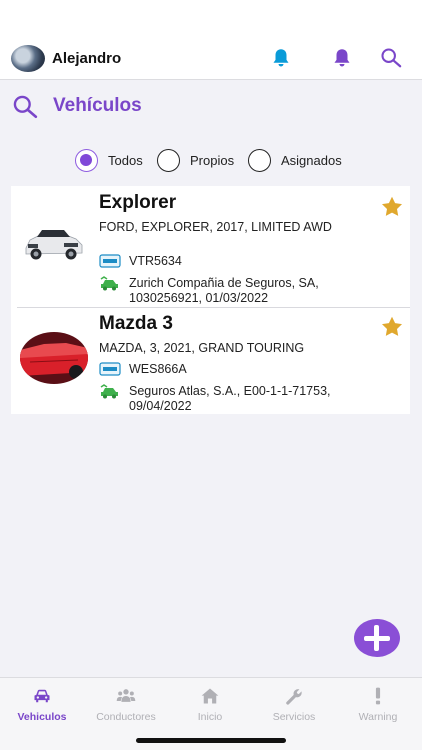 The width and height of the screenshot is (422, 750). I want to click on vehicle-plate: VTR5634, so click(155, 261).